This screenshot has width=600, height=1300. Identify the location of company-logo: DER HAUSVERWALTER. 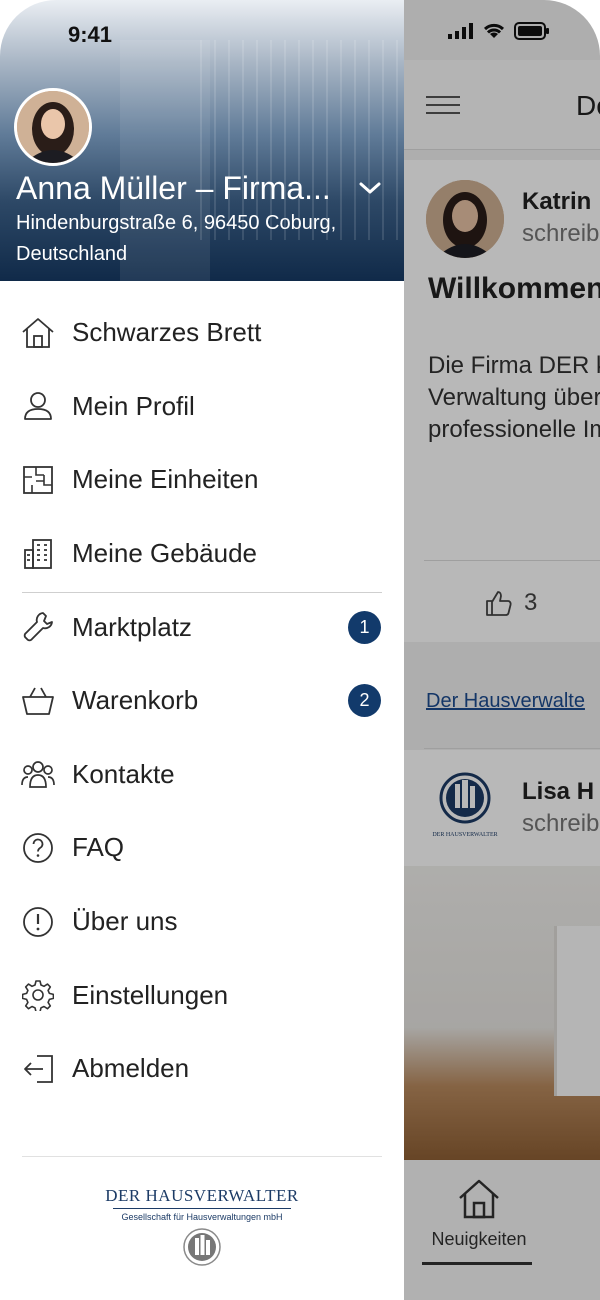
(465, 803).